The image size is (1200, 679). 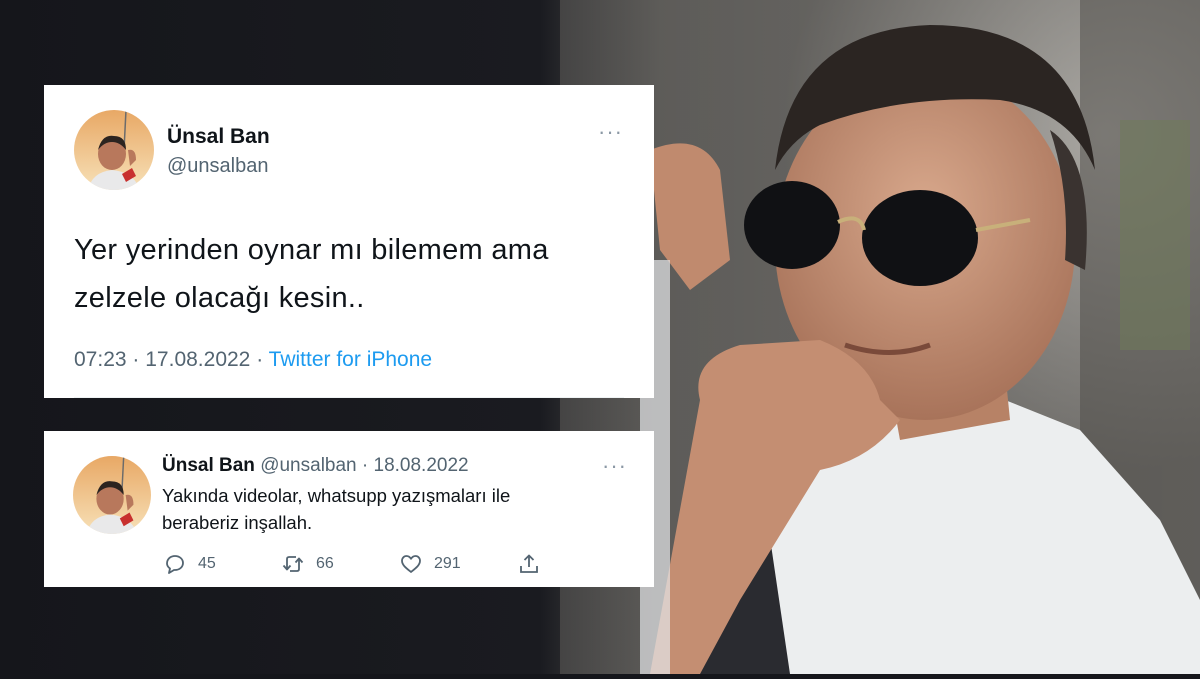 I want to click on tweet-header: Ünsal Ban @unsalban · 18.08.2022, so click(x=315, y=466).